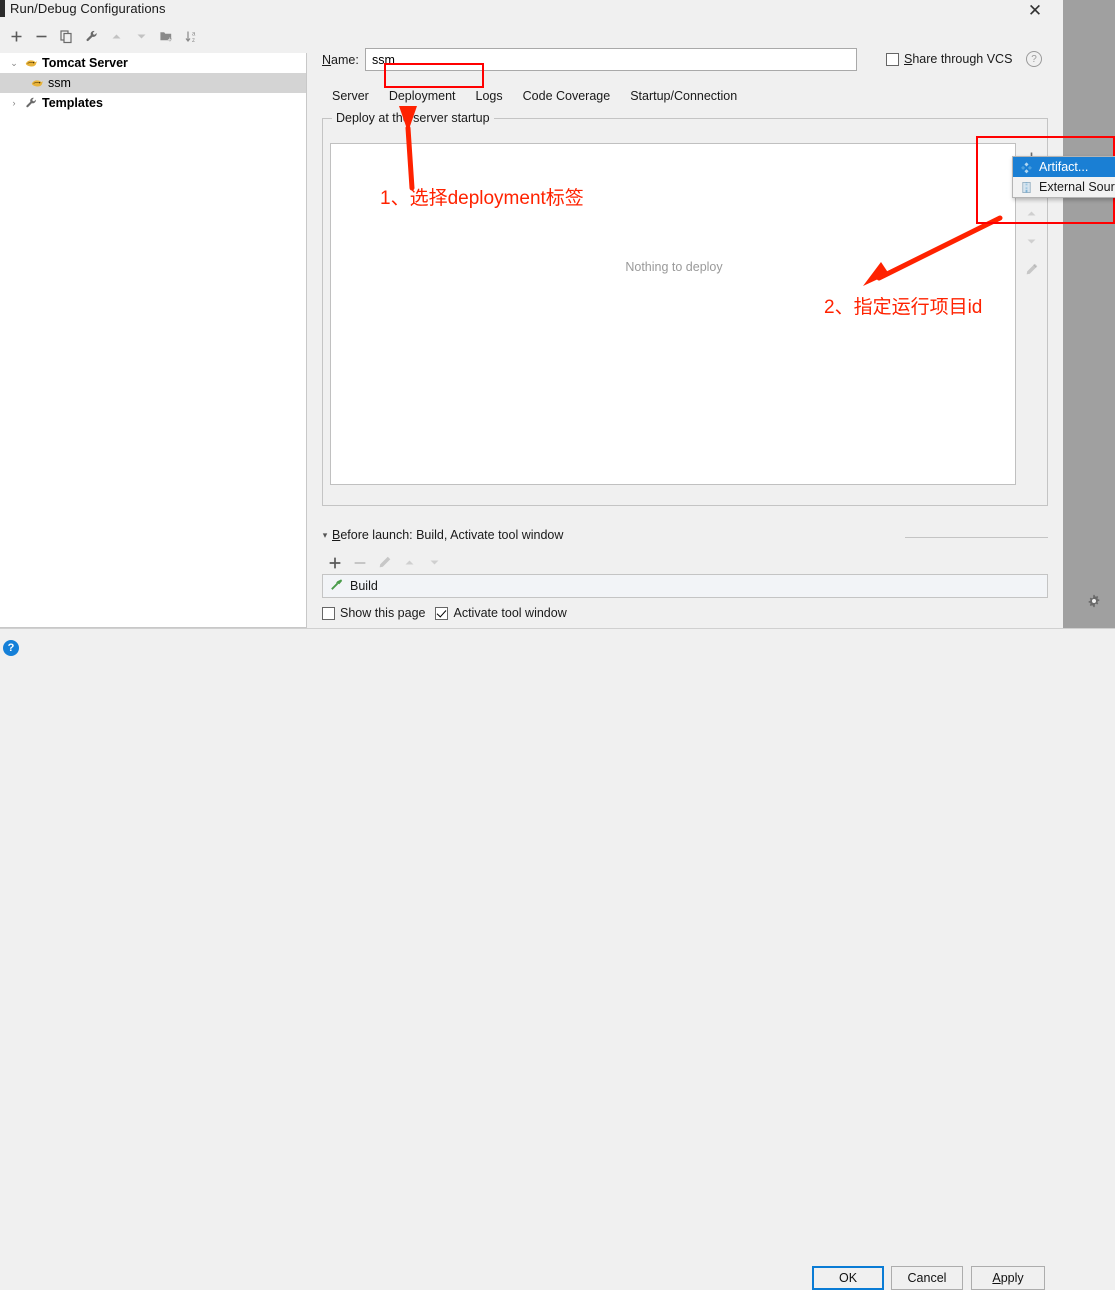  I want to click on show-this-page-checkbox: Show this page, so click(373, 613).